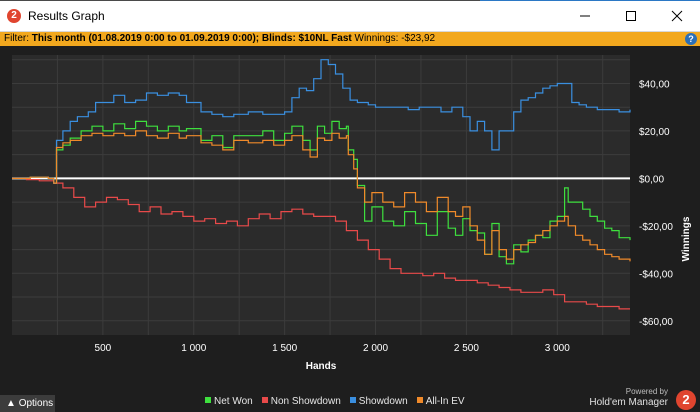 The width and height of the screenshot is (700, 412). What do you see at coordinates (654, 132) in the screenshot?
I see `y-tick-label: $20,00` at bounding box center [654, 132].